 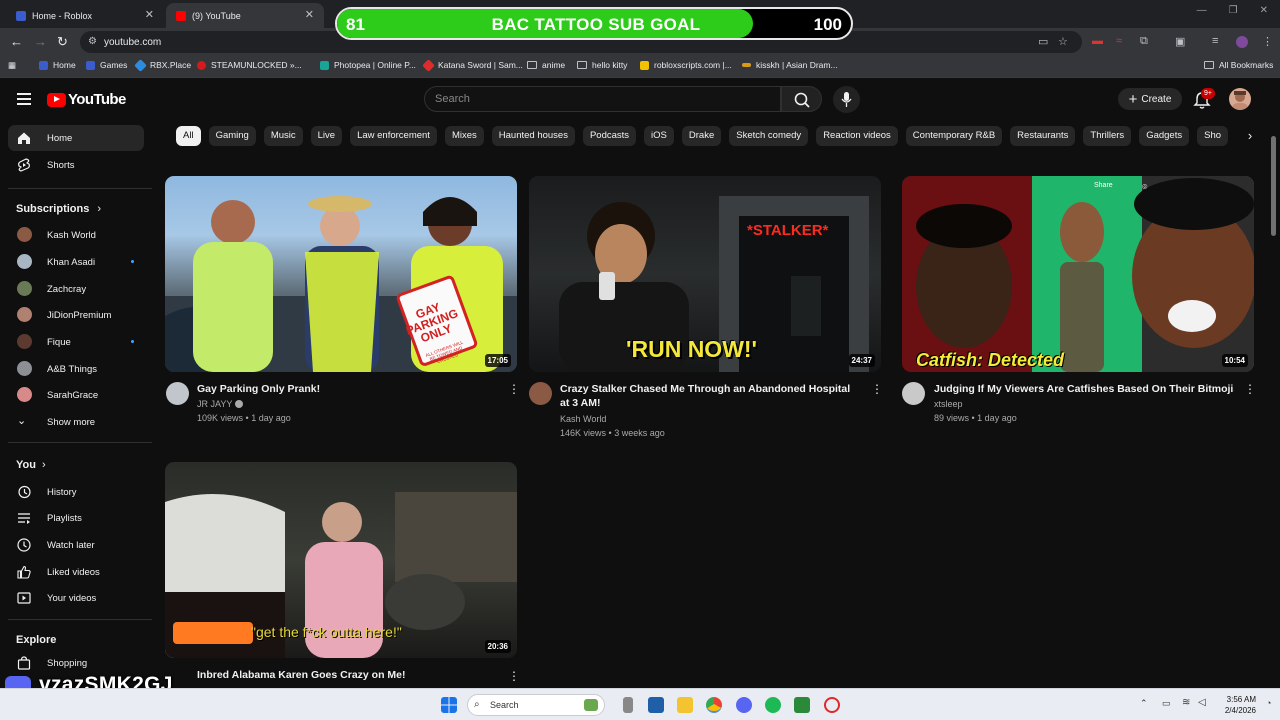 What do you see at coordinates (85, 15) in the screenshot?
I see `tab-roblox: Home - Roblox ✕` at bounding box center [85, 15].